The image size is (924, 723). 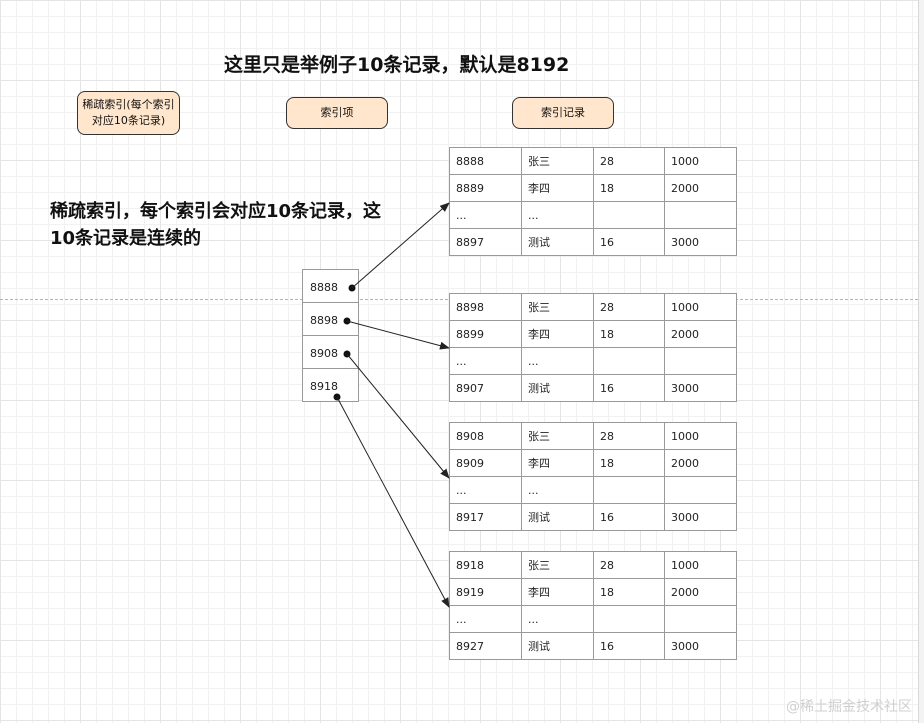 I want to click on index-pointer-arrows, so click(x=391, y=405).